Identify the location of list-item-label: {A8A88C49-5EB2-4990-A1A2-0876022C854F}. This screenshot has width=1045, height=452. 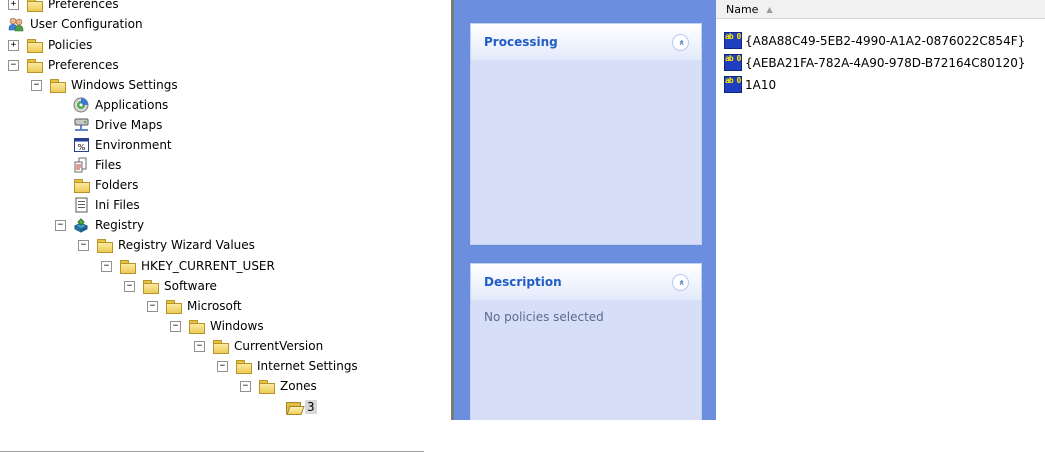
(885, 40).